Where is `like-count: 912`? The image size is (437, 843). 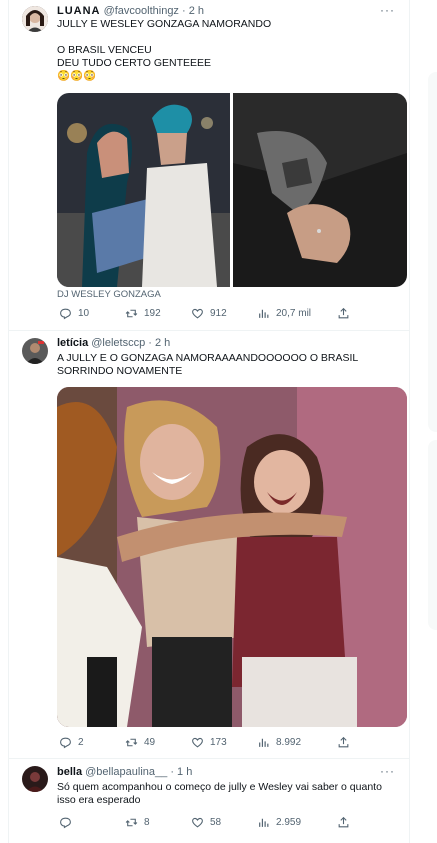
like-count: 912 is located at coordinates (218, 313).